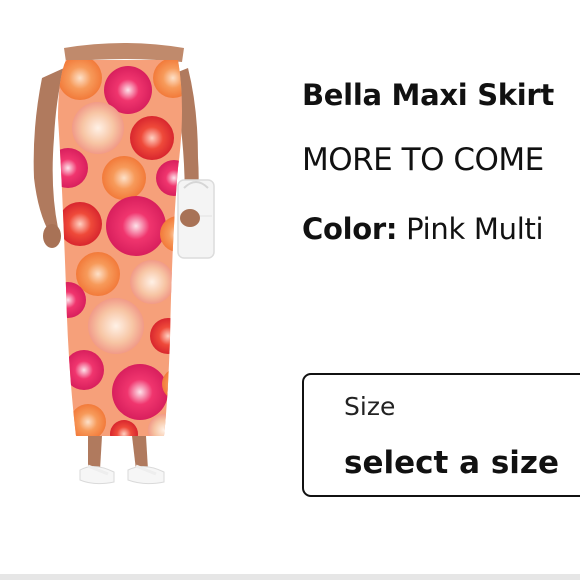 This screenshot has width=580, height=580. I want to click on size-label: Size, so click(370, 406).